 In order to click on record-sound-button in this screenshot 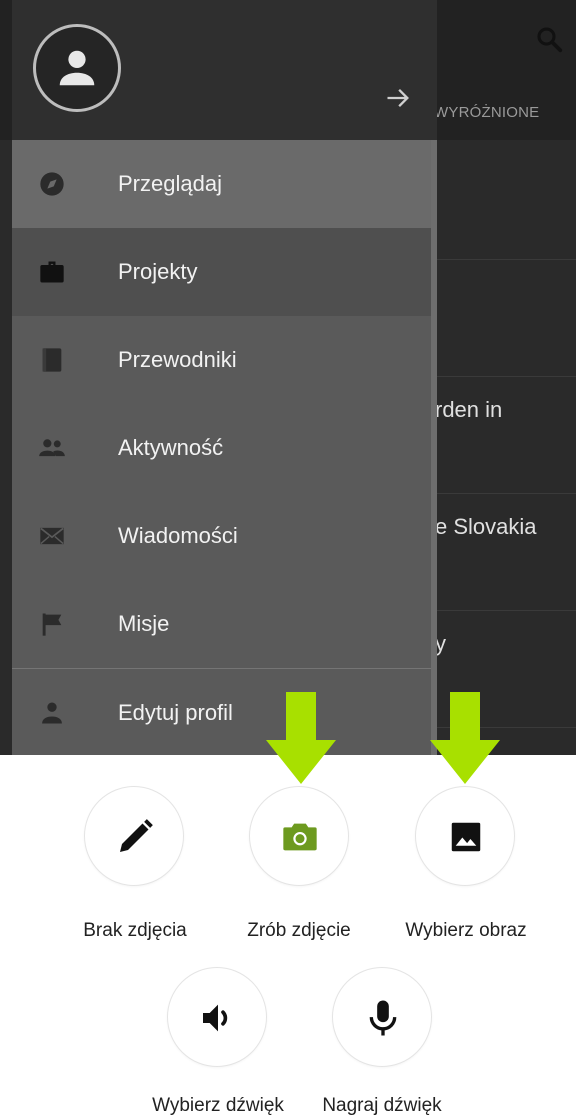, I will do `click(382, 1017)`.